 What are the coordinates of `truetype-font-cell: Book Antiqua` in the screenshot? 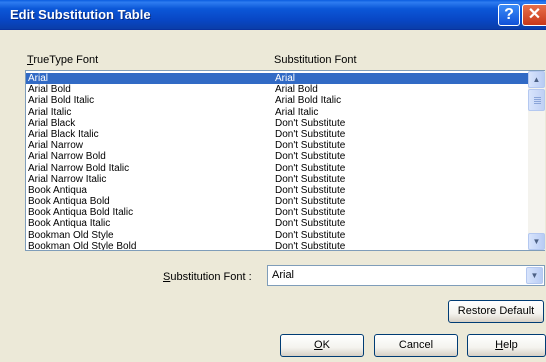 It's located at (57, 190).